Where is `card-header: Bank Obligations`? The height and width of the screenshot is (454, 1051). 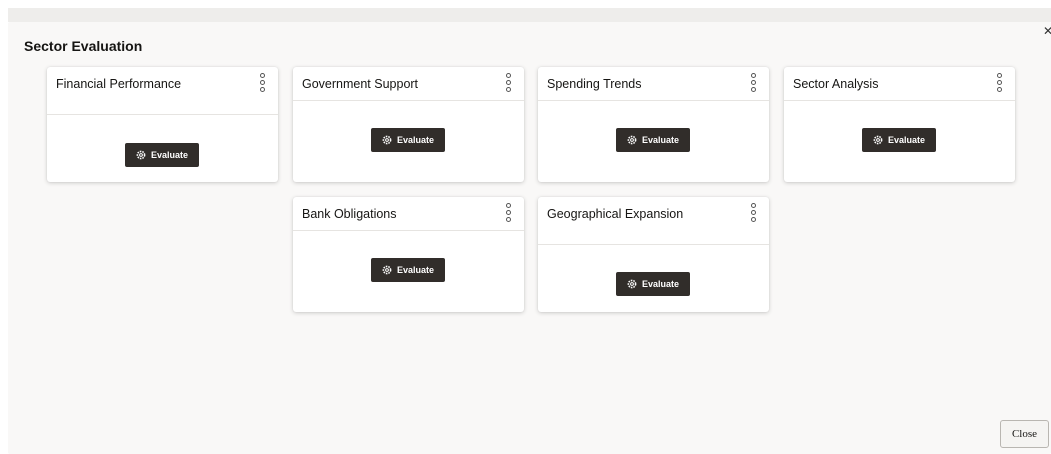
card-header: Bank Obligations is located at coordinates (408, 214).